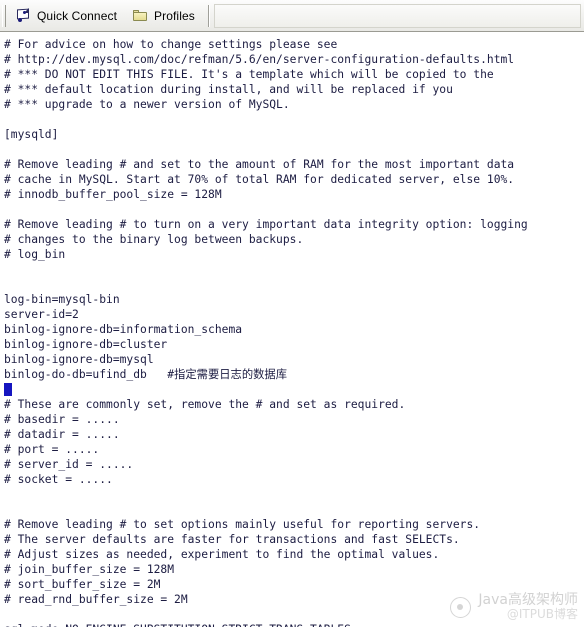  Describe the element at coordinates (31, 134) in the screenshot. I see `terminal-line: [mysqld]` at that location.